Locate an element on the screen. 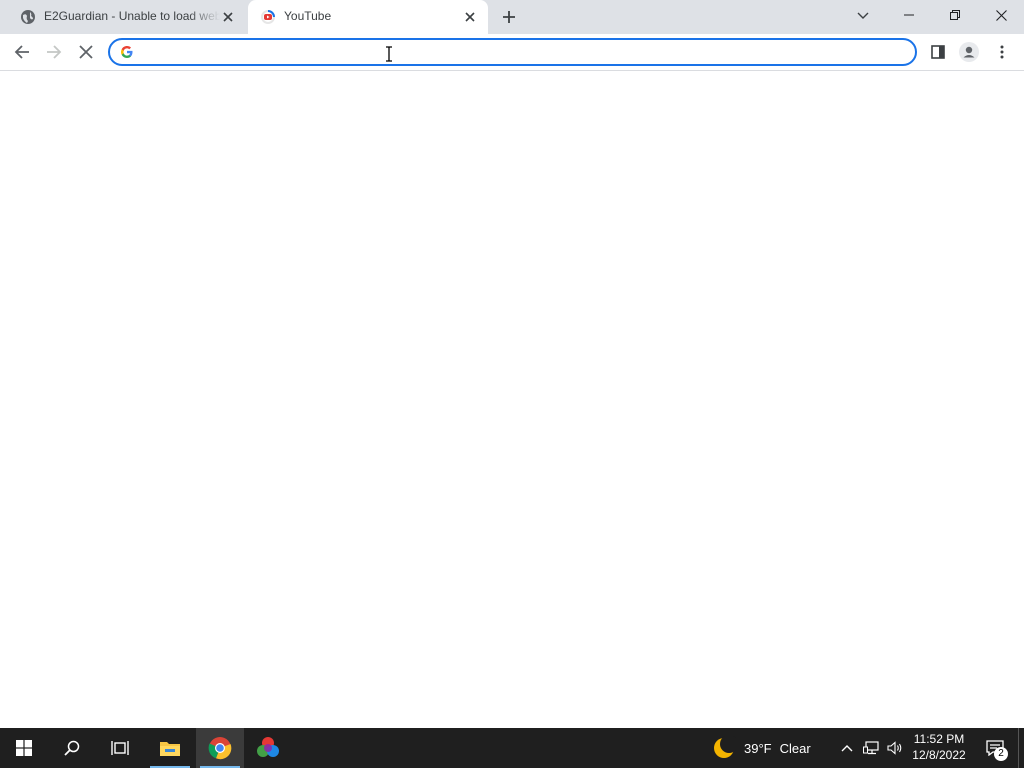 Image resolution: width=1024 pixels, height=768 pixels. minimize-icon is located at coordinates (909, 15).